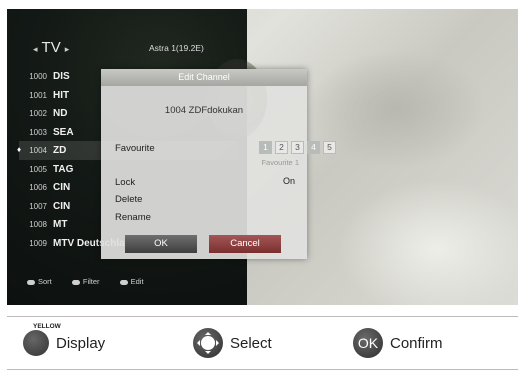  Describe the element at coordinates (47, 326) in the screenshot. I see `yellow-key-text: YELLOW` at that location.